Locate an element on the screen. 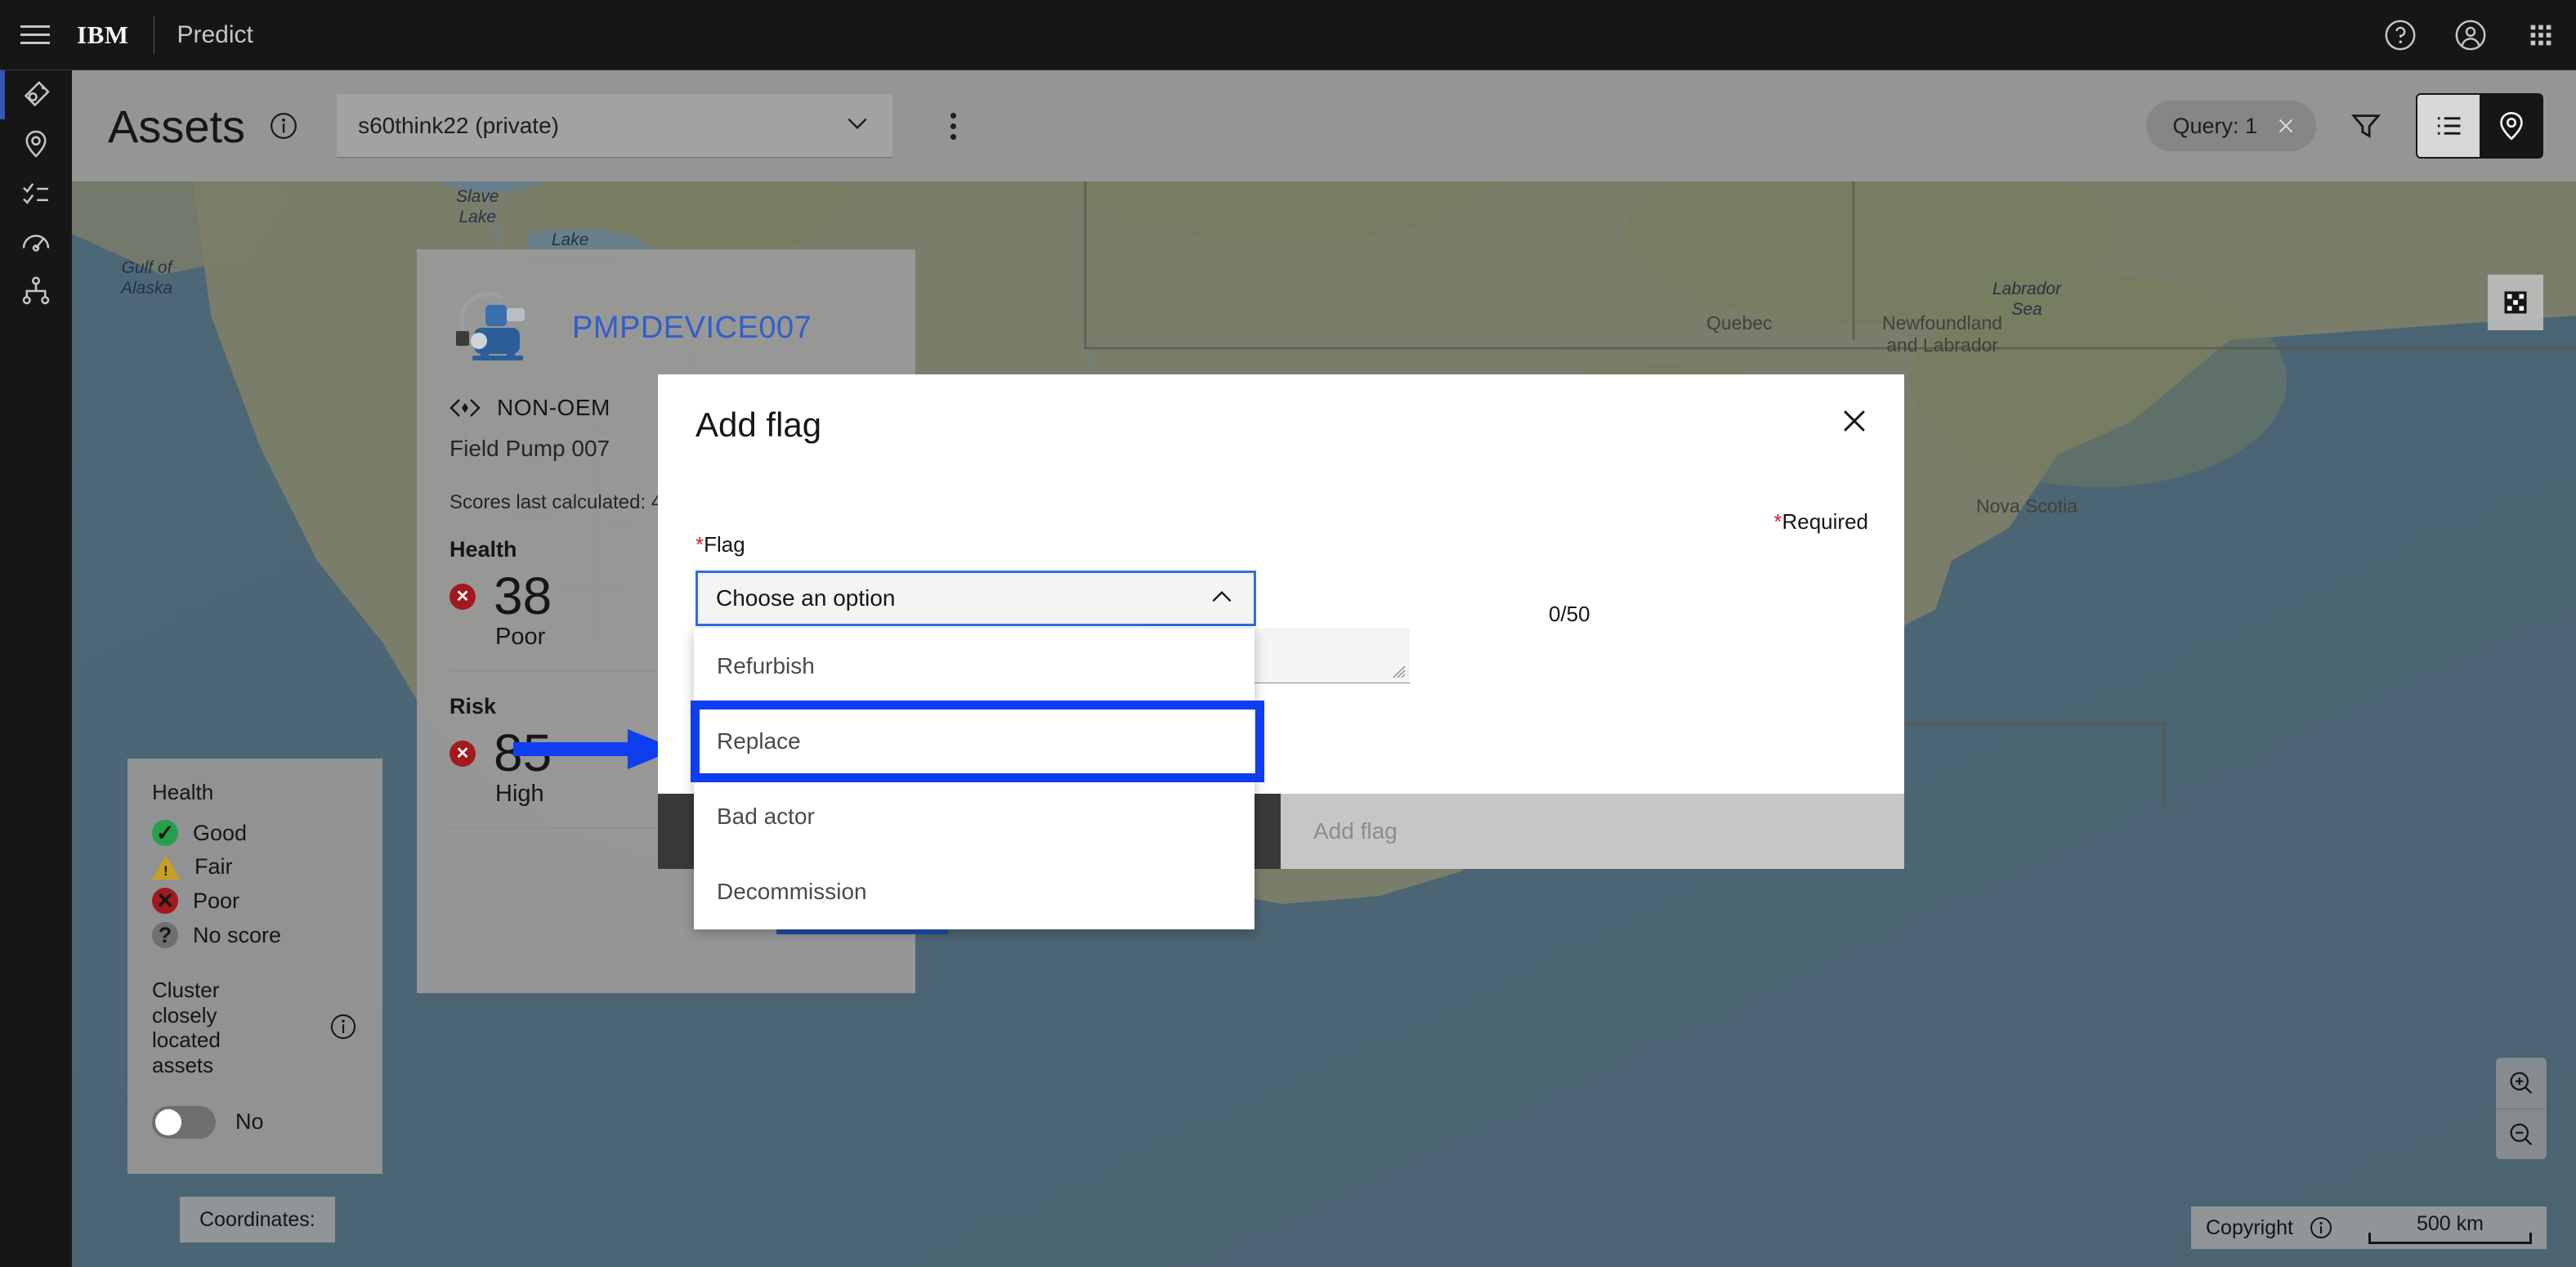  cluster-label: Cluster closely located assets is located at coordinates (186, 1028).